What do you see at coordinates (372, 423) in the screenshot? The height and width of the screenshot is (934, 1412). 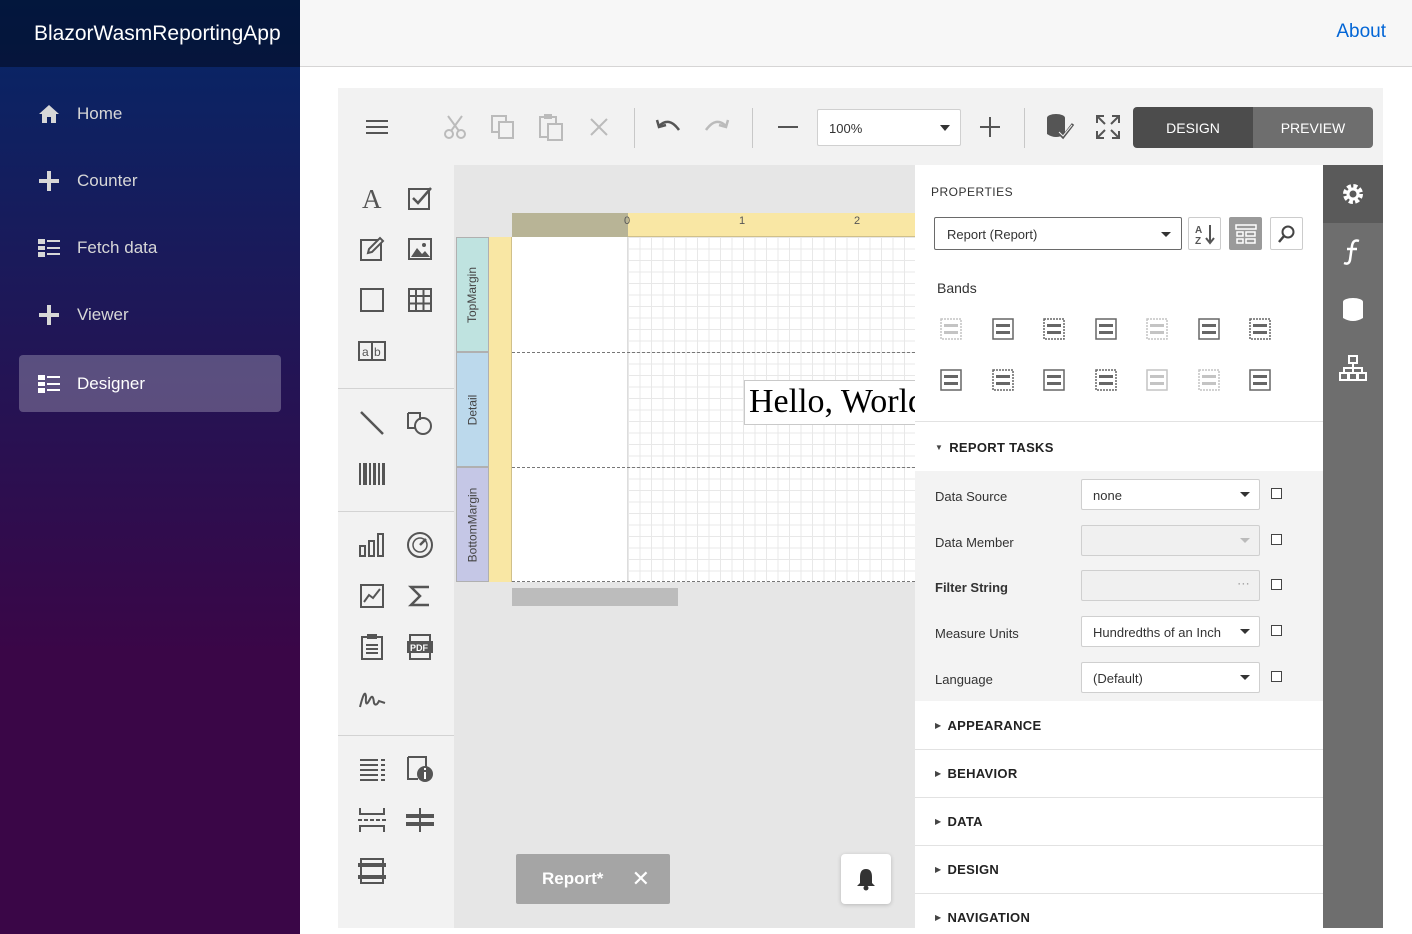 I see `line-tool-icon` at bounding box center [372, 423].